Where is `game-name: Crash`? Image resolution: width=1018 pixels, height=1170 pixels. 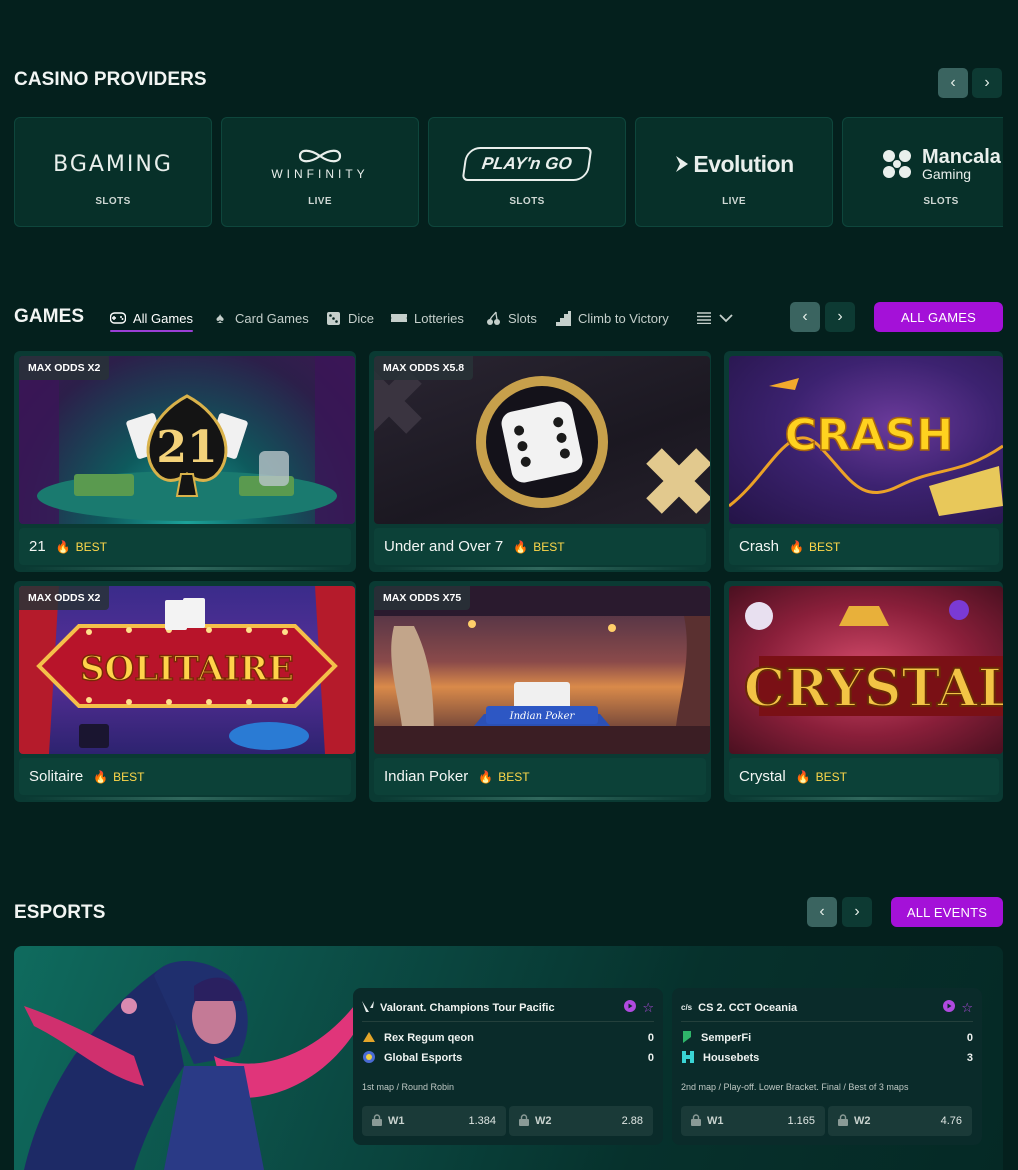 game-name: Crash is located at coordinates (759, 546).